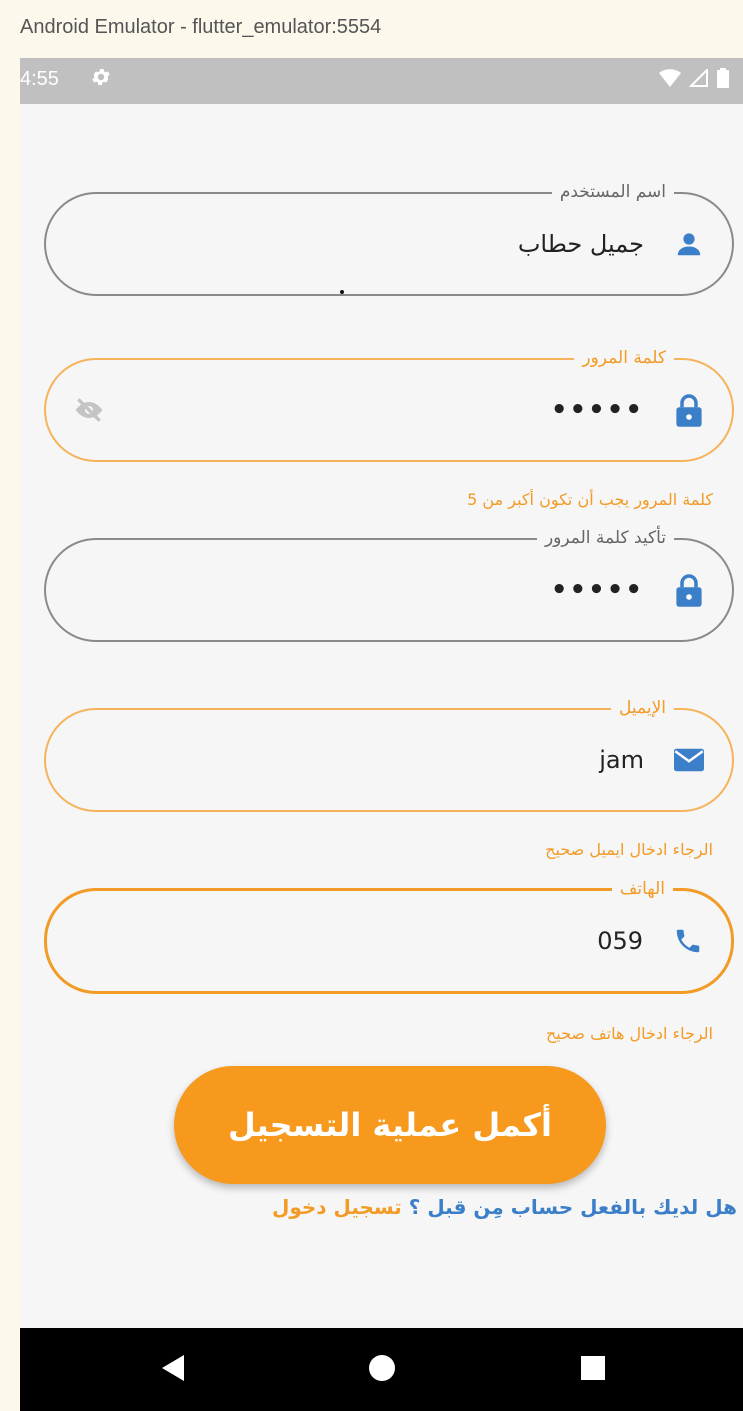 This screenshot has width=743, height=1411. I want to click on login-link: تسجيل دخول, so click(337, 1207).